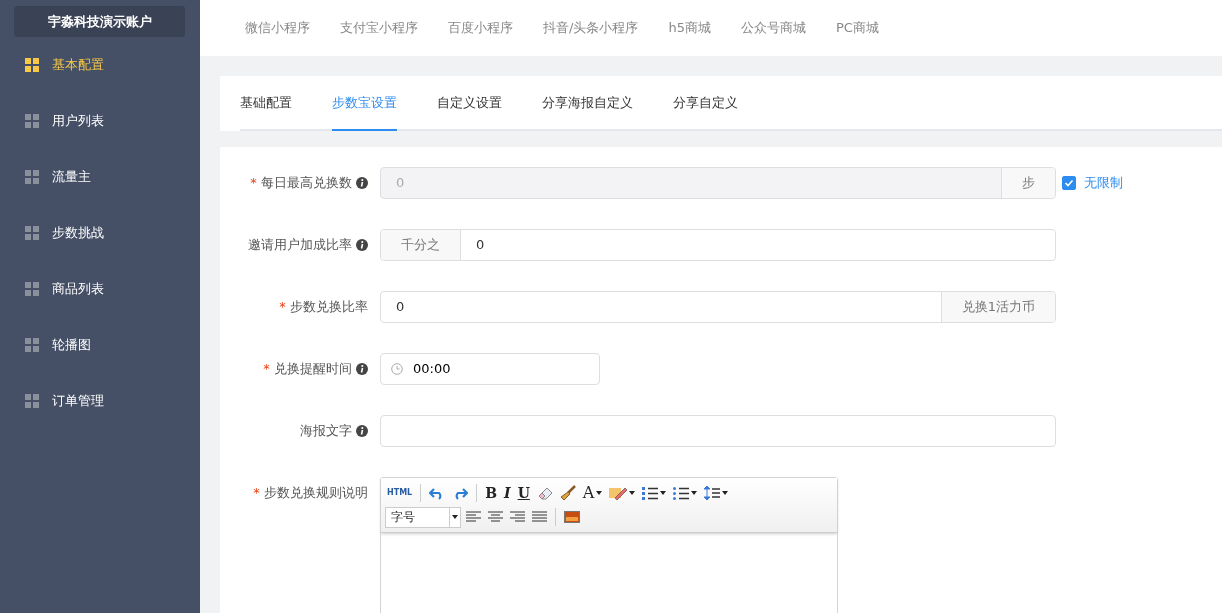  What do you see at coordinates (301, 183) in the screenshot?
I see `field-label: * 每日最高兑换数` at bounding box center [301, 183].